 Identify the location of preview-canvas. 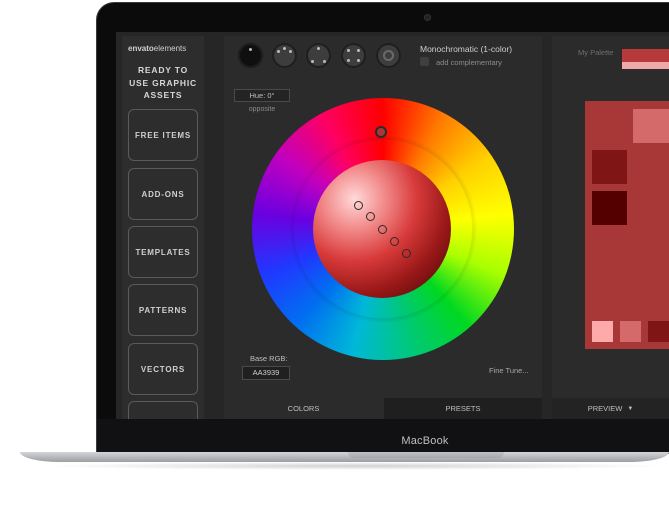
(627, 225).